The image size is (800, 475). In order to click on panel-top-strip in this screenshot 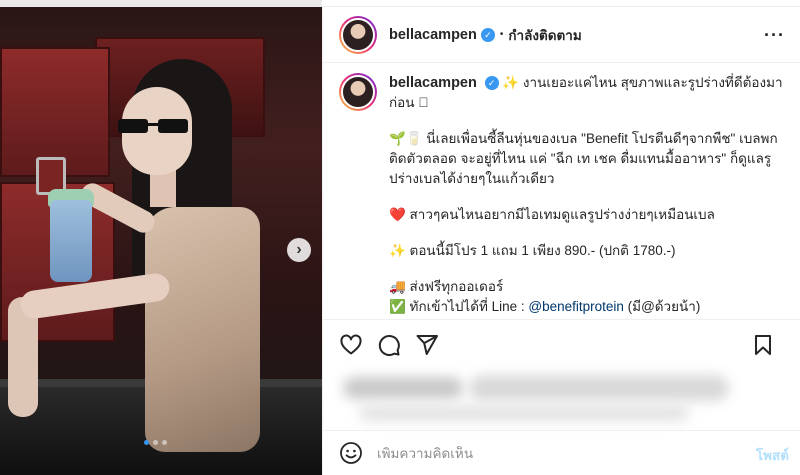, I will do `click(561, 3)`.